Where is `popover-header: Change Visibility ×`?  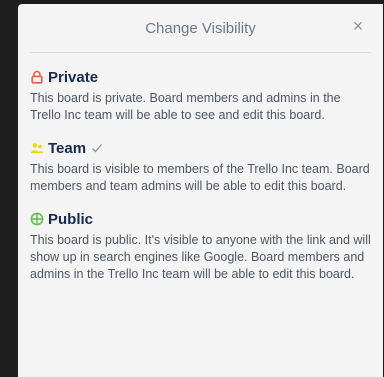 popover-header: Change Visibility × is located at coordinates (200, 28).